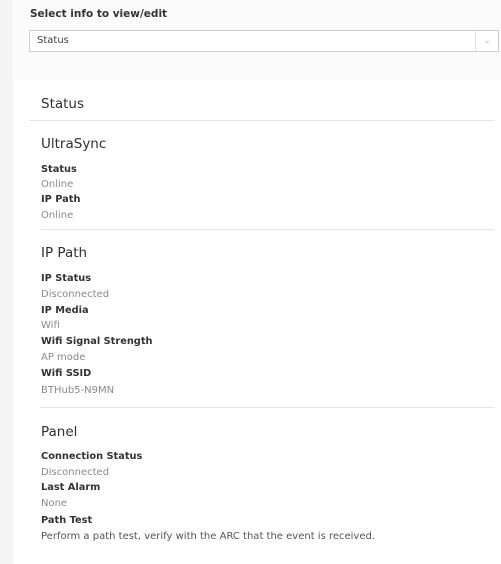  What do you see at coordinates (63, 104) in the screenshot?
I see `page-title: Status` at bounding box center [63, 104].